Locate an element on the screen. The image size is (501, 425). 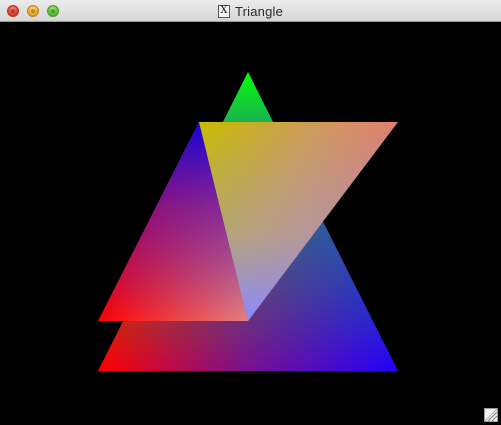
title-group: X Triangle is located at coordinates (250, 11).